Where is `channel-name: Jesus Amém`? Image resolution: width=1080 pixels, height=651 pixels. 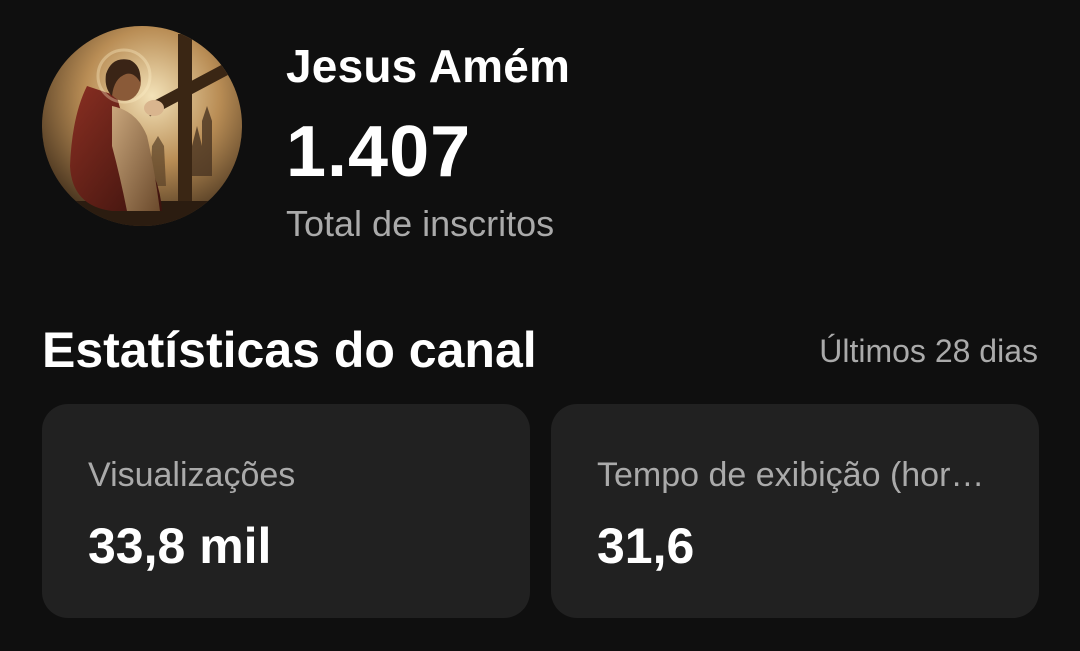
channel-name: Jesus Amém is located at coordinates (428, 66).